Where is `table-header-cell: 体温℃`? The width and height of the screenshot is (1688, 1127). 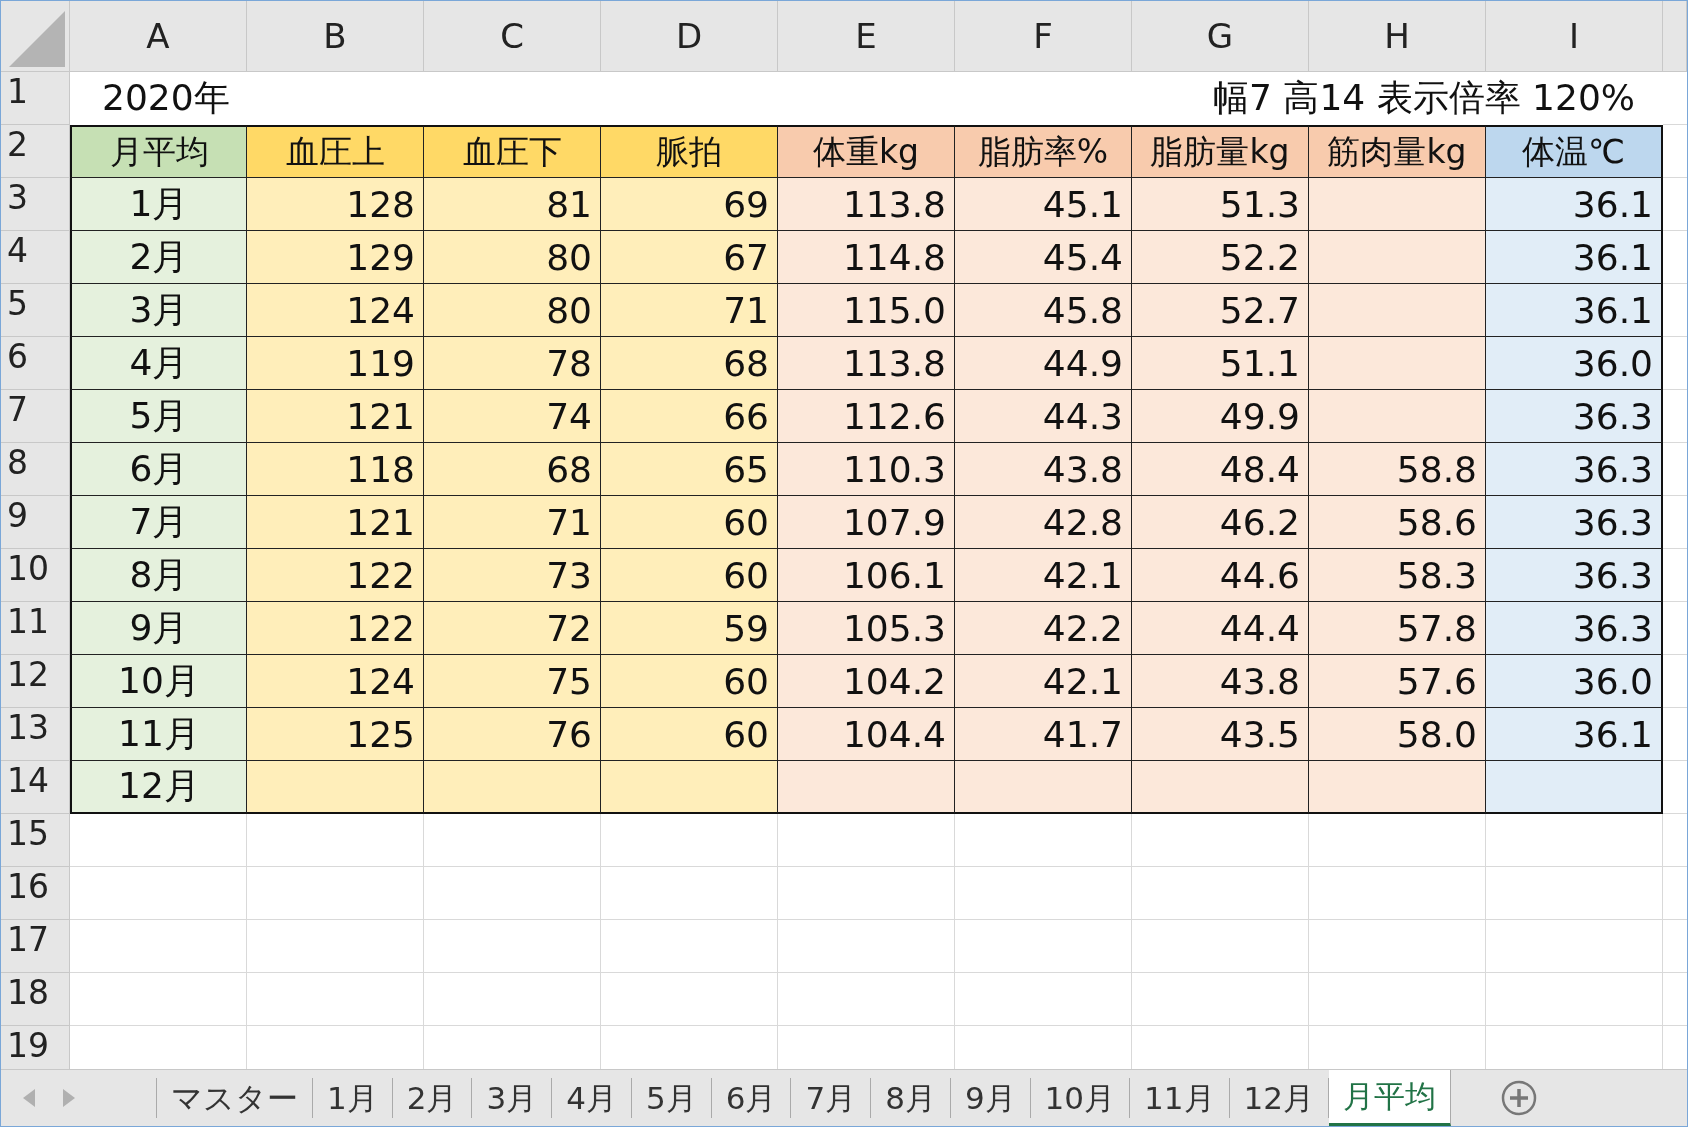
table-header-cell: 体温℃ is located at coordinates (1574, 151).